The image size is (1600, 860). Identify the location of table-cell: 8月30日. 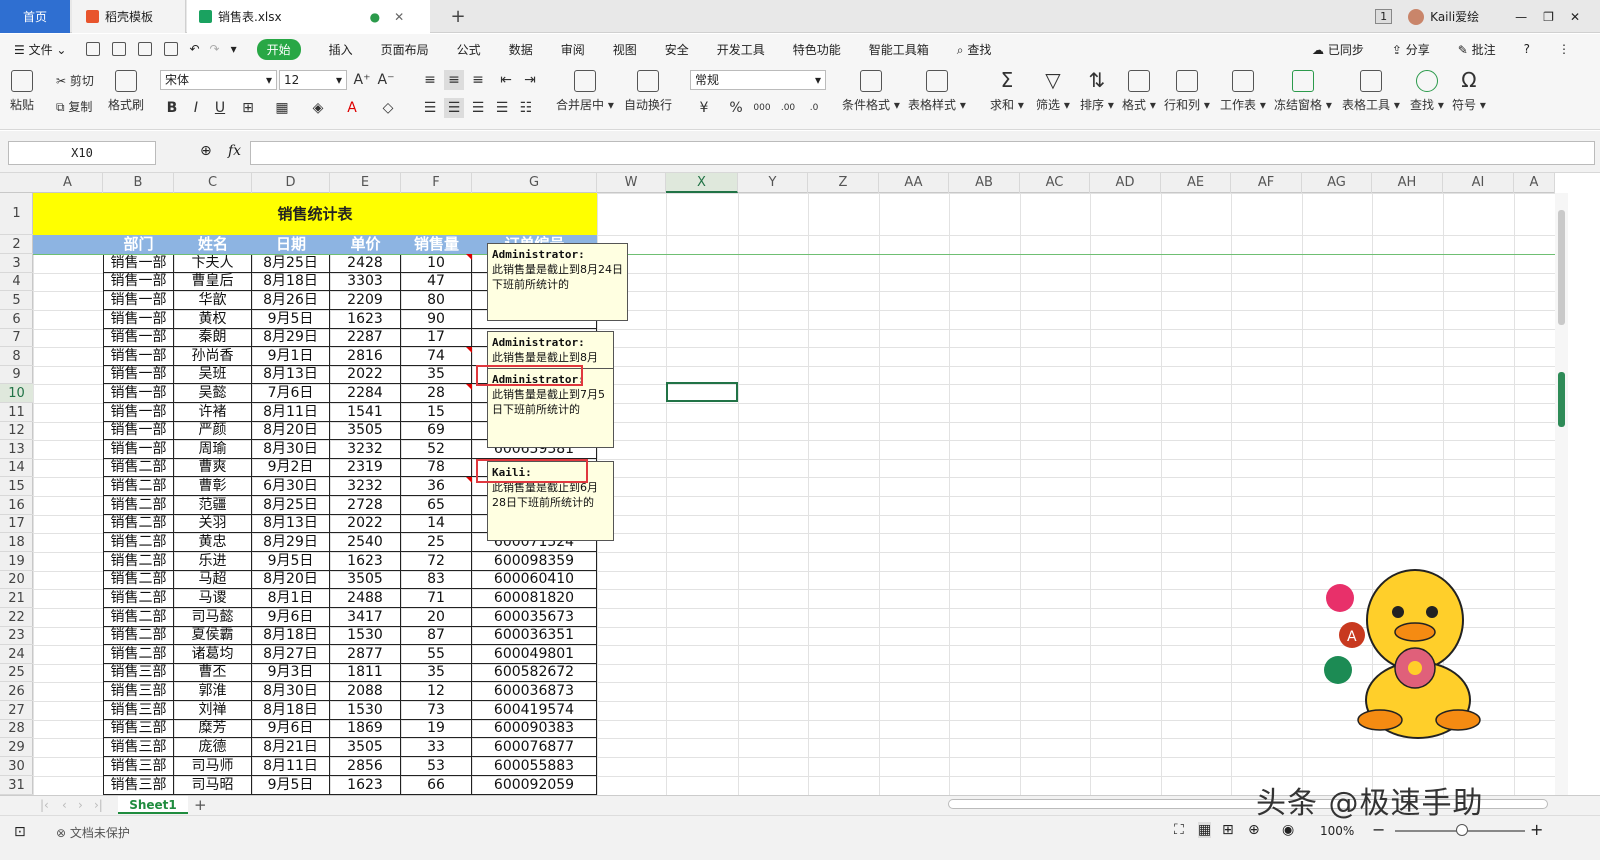
(291, 691).